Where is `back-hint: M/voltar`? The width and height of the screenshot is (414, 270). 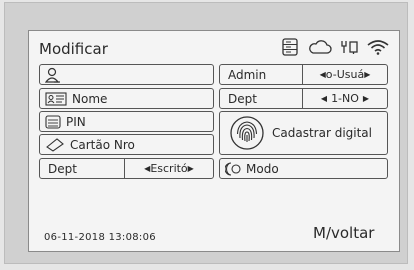
back-hint: M/voltar is located at coordinates (344, 233).